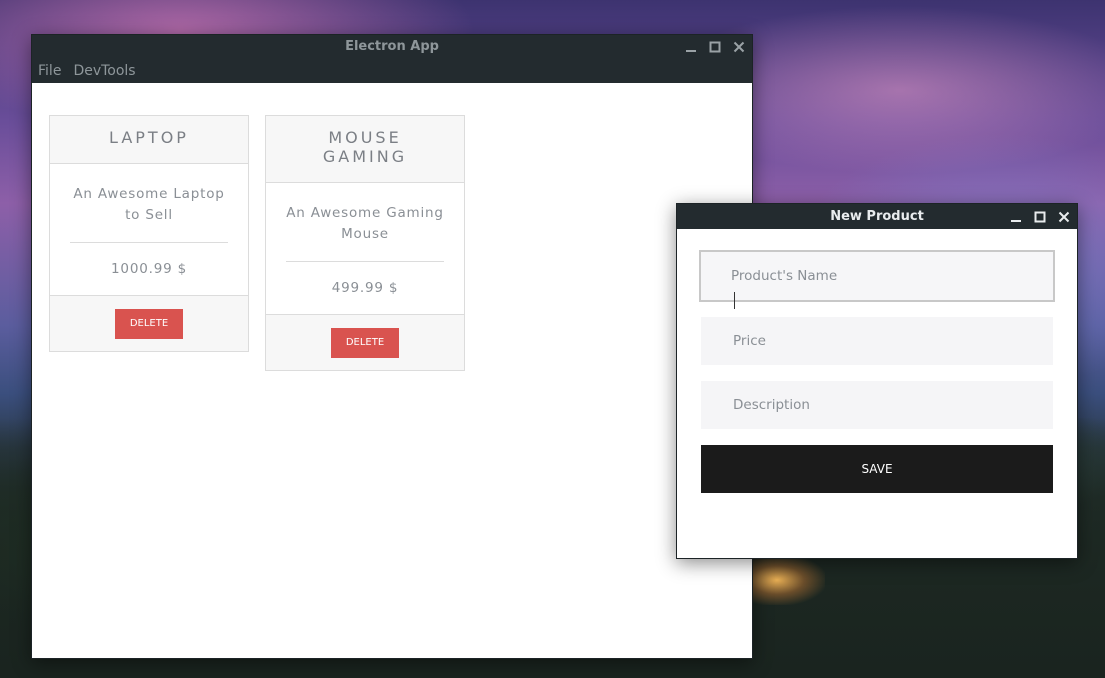 The image size is (1105, 678). What do you see at coordinates (785, 580) in the screenshot?
I see `desktop-town-lights` at bounding box center [785, 580].